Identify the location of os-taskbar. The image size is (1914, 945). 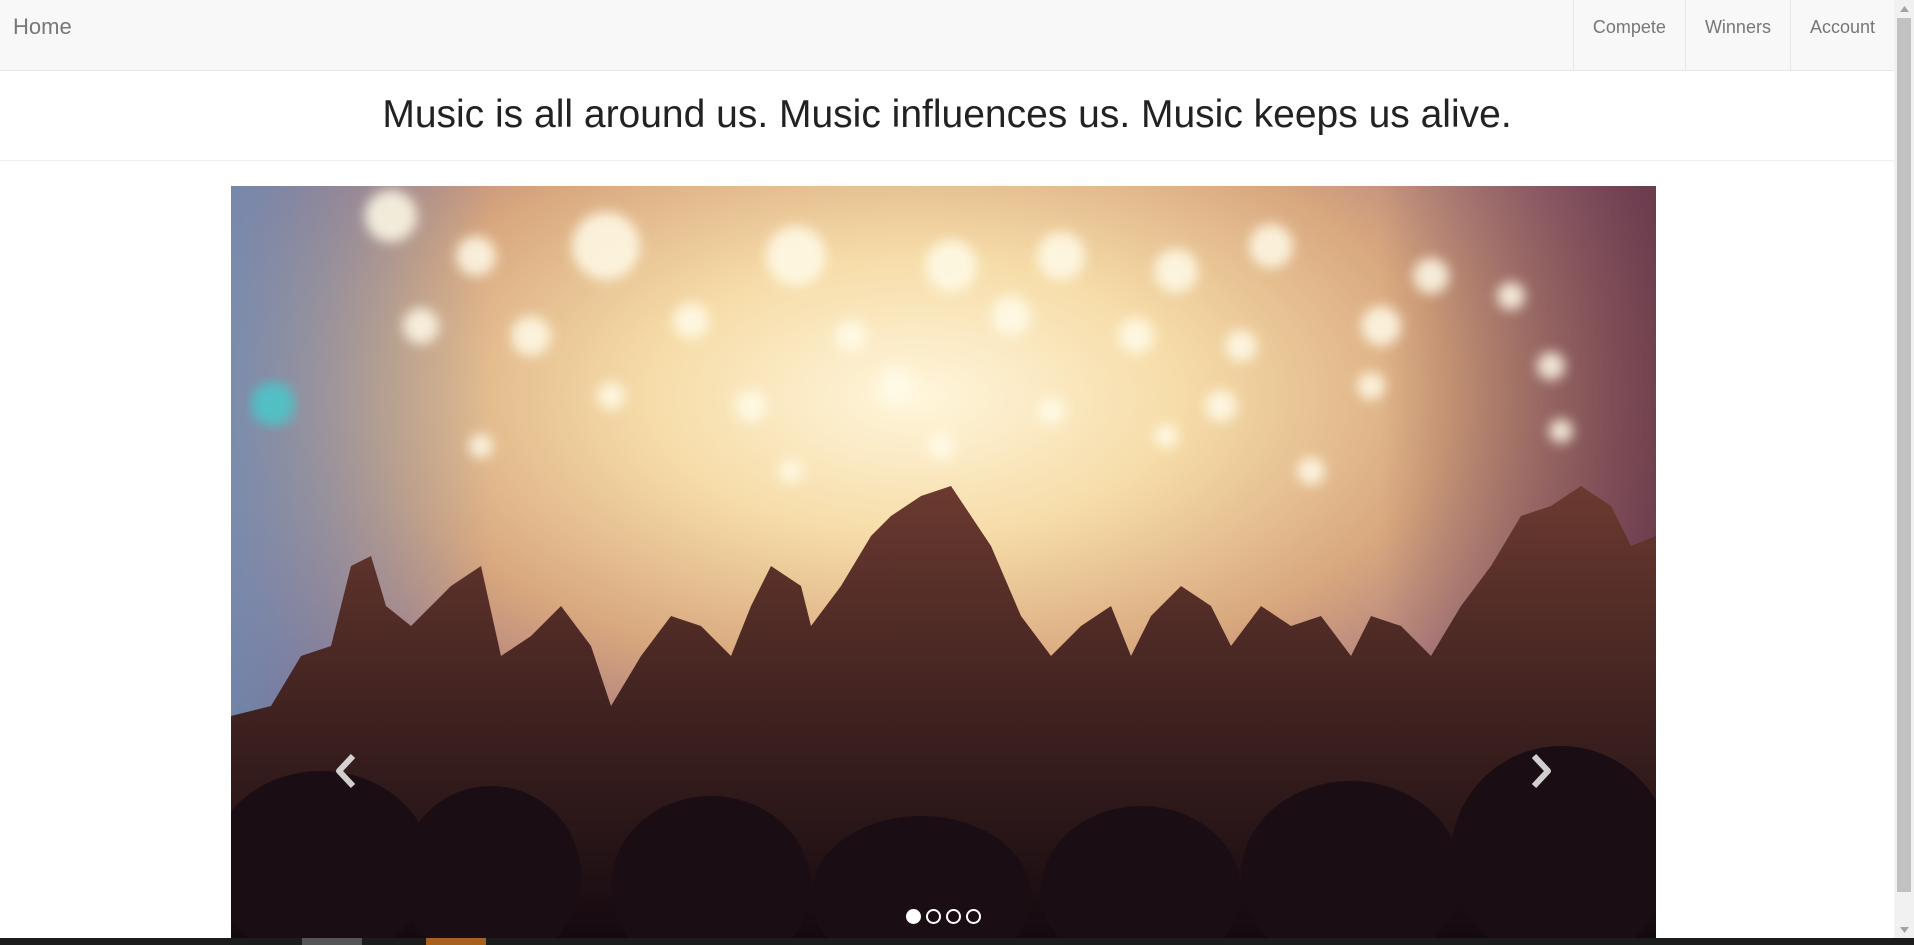
(957, 941).